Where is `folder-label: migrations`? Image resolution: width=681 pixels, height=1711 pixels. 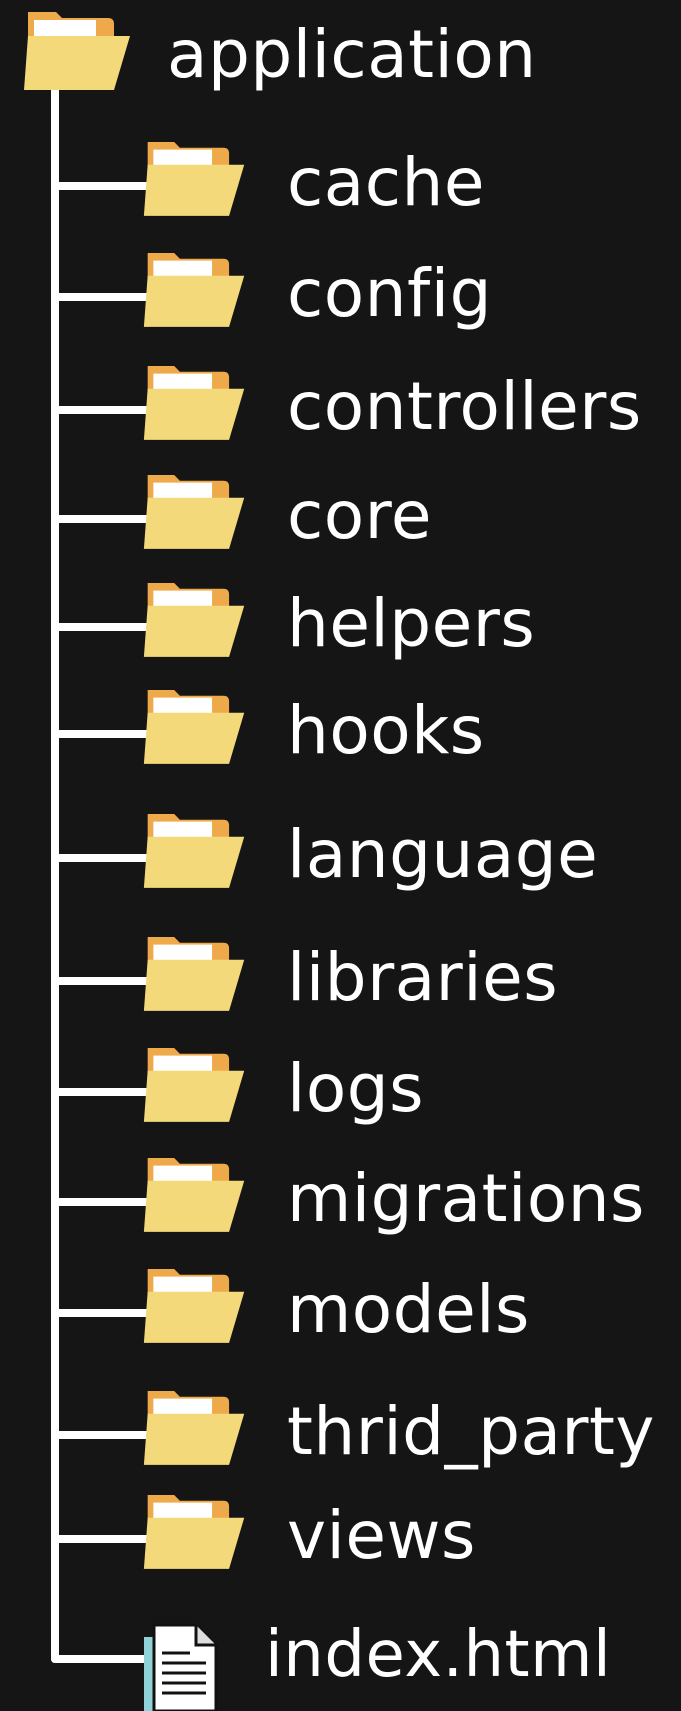
folder-label: migrations is located at coordinates (466, 1198).